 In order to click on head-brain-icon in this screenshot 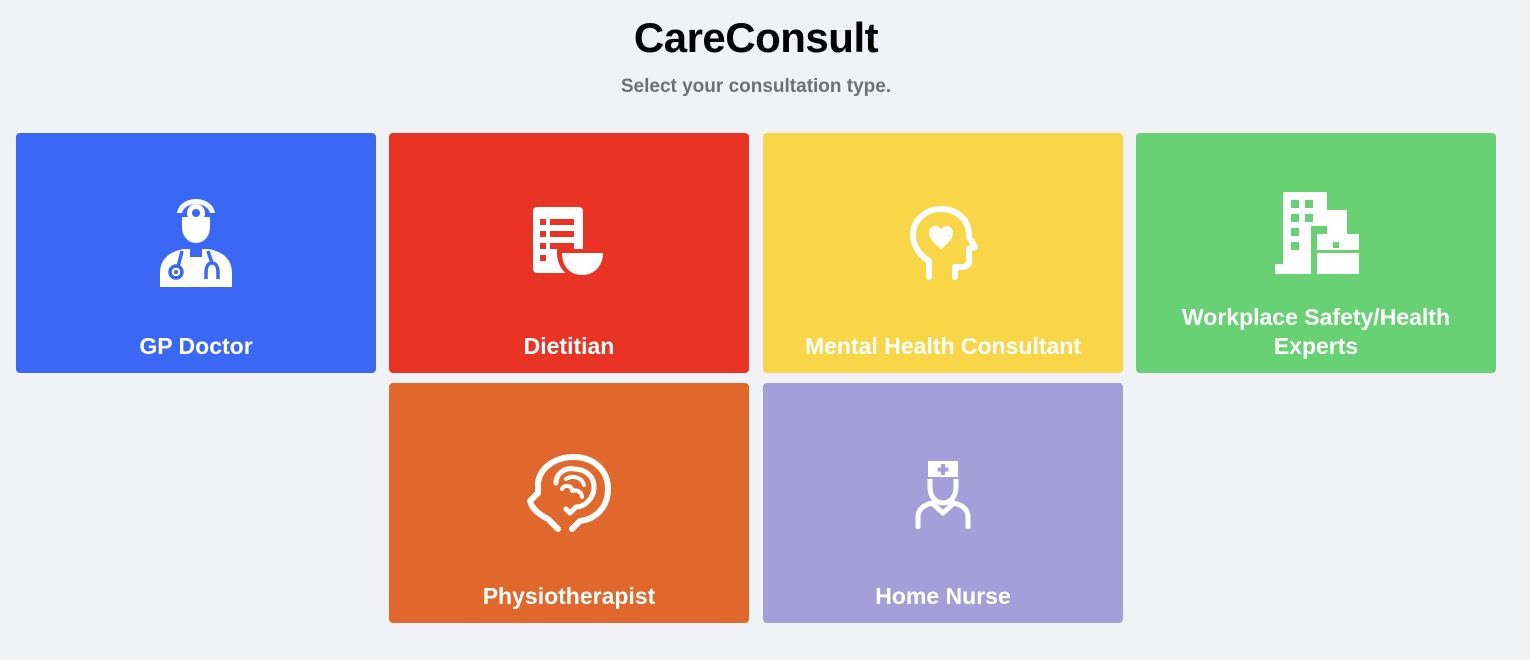, I will do `click(569, 493)`.